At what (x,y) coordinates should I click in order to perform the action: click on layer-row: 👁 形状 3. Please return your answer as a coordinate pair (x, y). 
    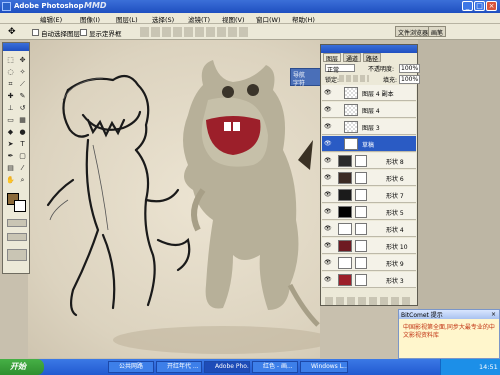
    Looking at the image, I should click on (369, 280).